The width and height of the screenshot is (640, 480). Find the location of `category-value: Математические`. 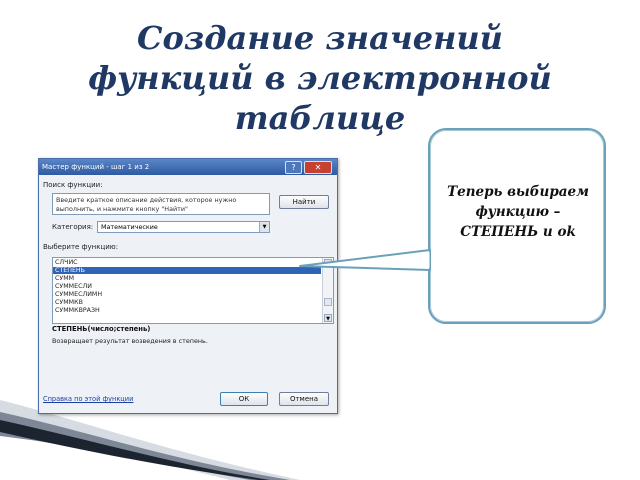

category-value: Математические is located at coordinates (129, 227).